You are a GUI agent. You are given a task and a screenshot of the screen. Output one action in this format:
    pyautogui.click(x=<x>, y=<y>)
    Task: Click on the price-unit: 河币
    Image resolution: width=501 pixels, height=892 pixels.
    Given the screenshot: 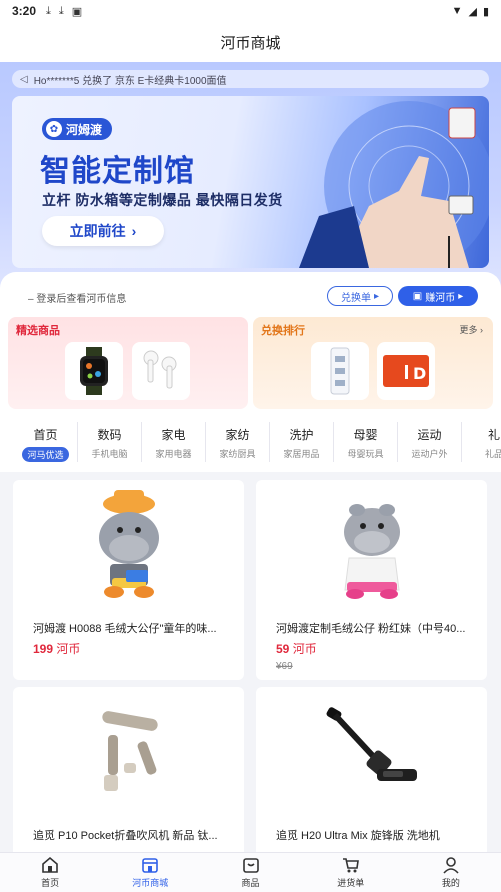 What is the action you would take?
    pyautogui.click(x=304, y=649)
    